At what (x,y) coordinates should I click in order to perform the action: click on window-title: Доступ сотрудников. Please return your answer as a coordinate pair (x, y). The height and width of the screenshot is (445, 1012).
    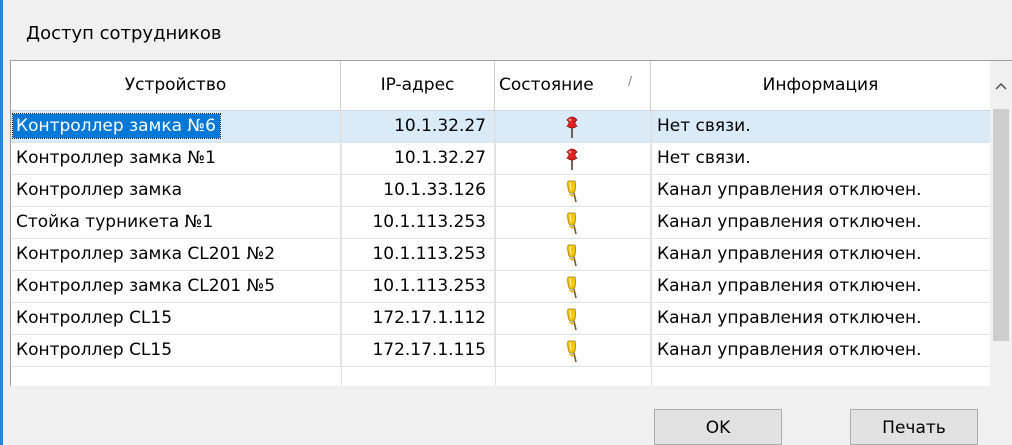
    Looking at the image, I should click on (124, 33).